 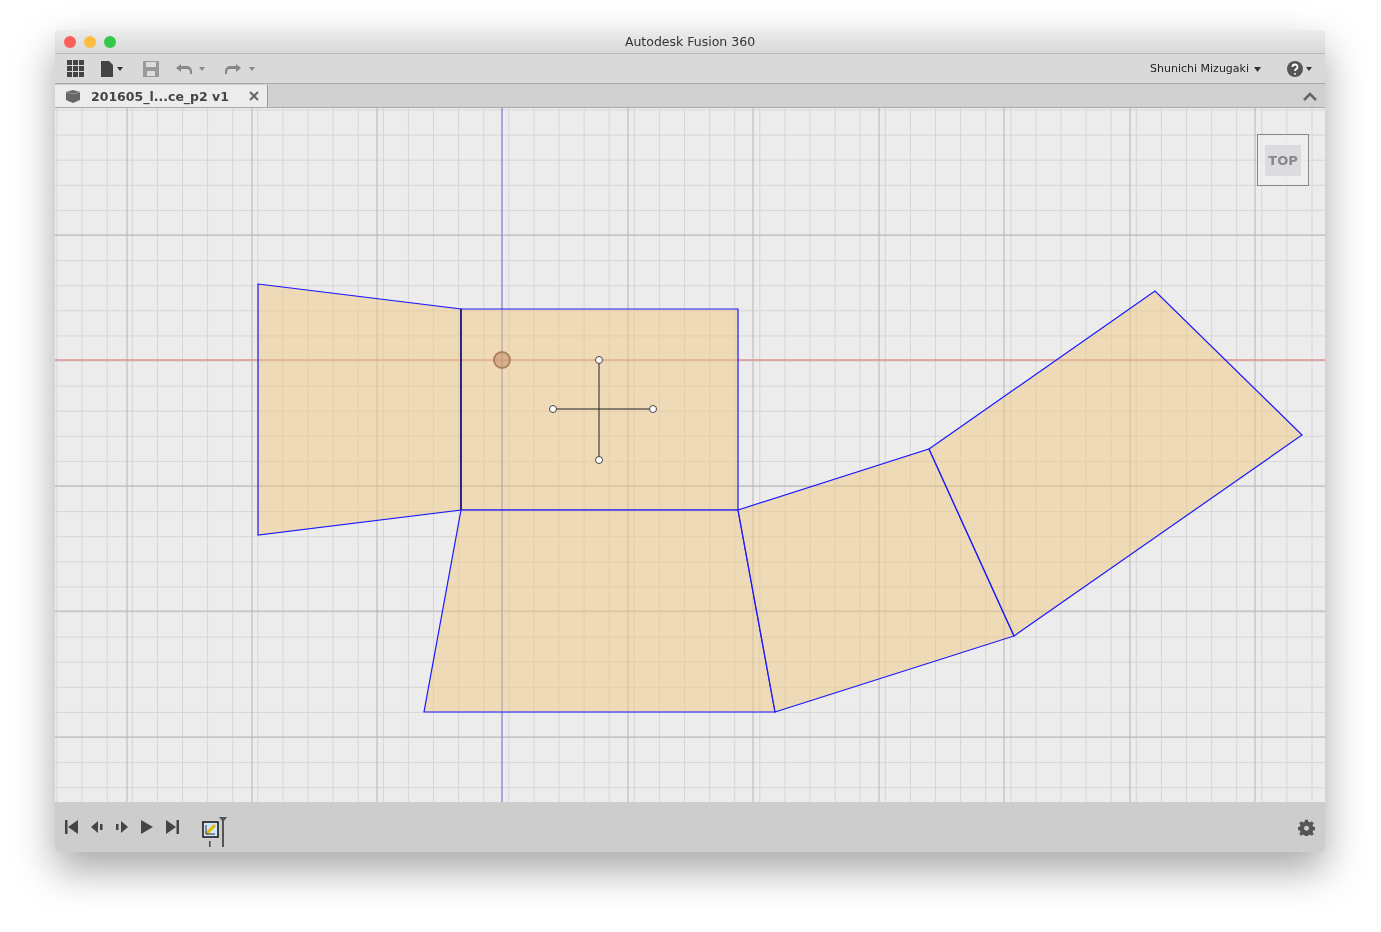 I want to click on box-icon, so click(x=73, y=96).